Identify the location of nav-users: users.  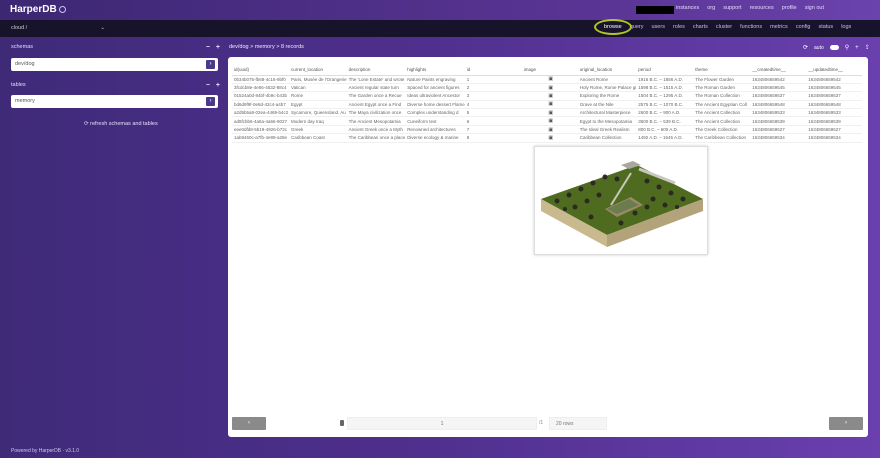
(658, 27).